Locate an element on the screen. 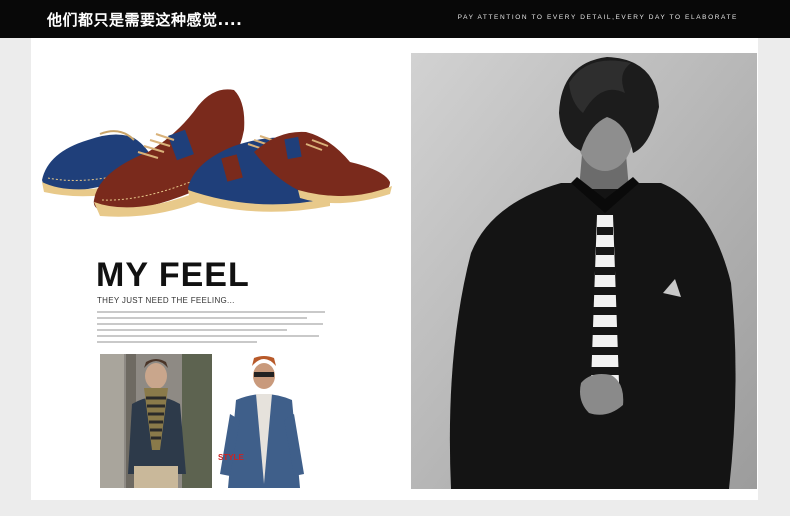  inset-caption: STYLE is located at coordinates (231, 457).